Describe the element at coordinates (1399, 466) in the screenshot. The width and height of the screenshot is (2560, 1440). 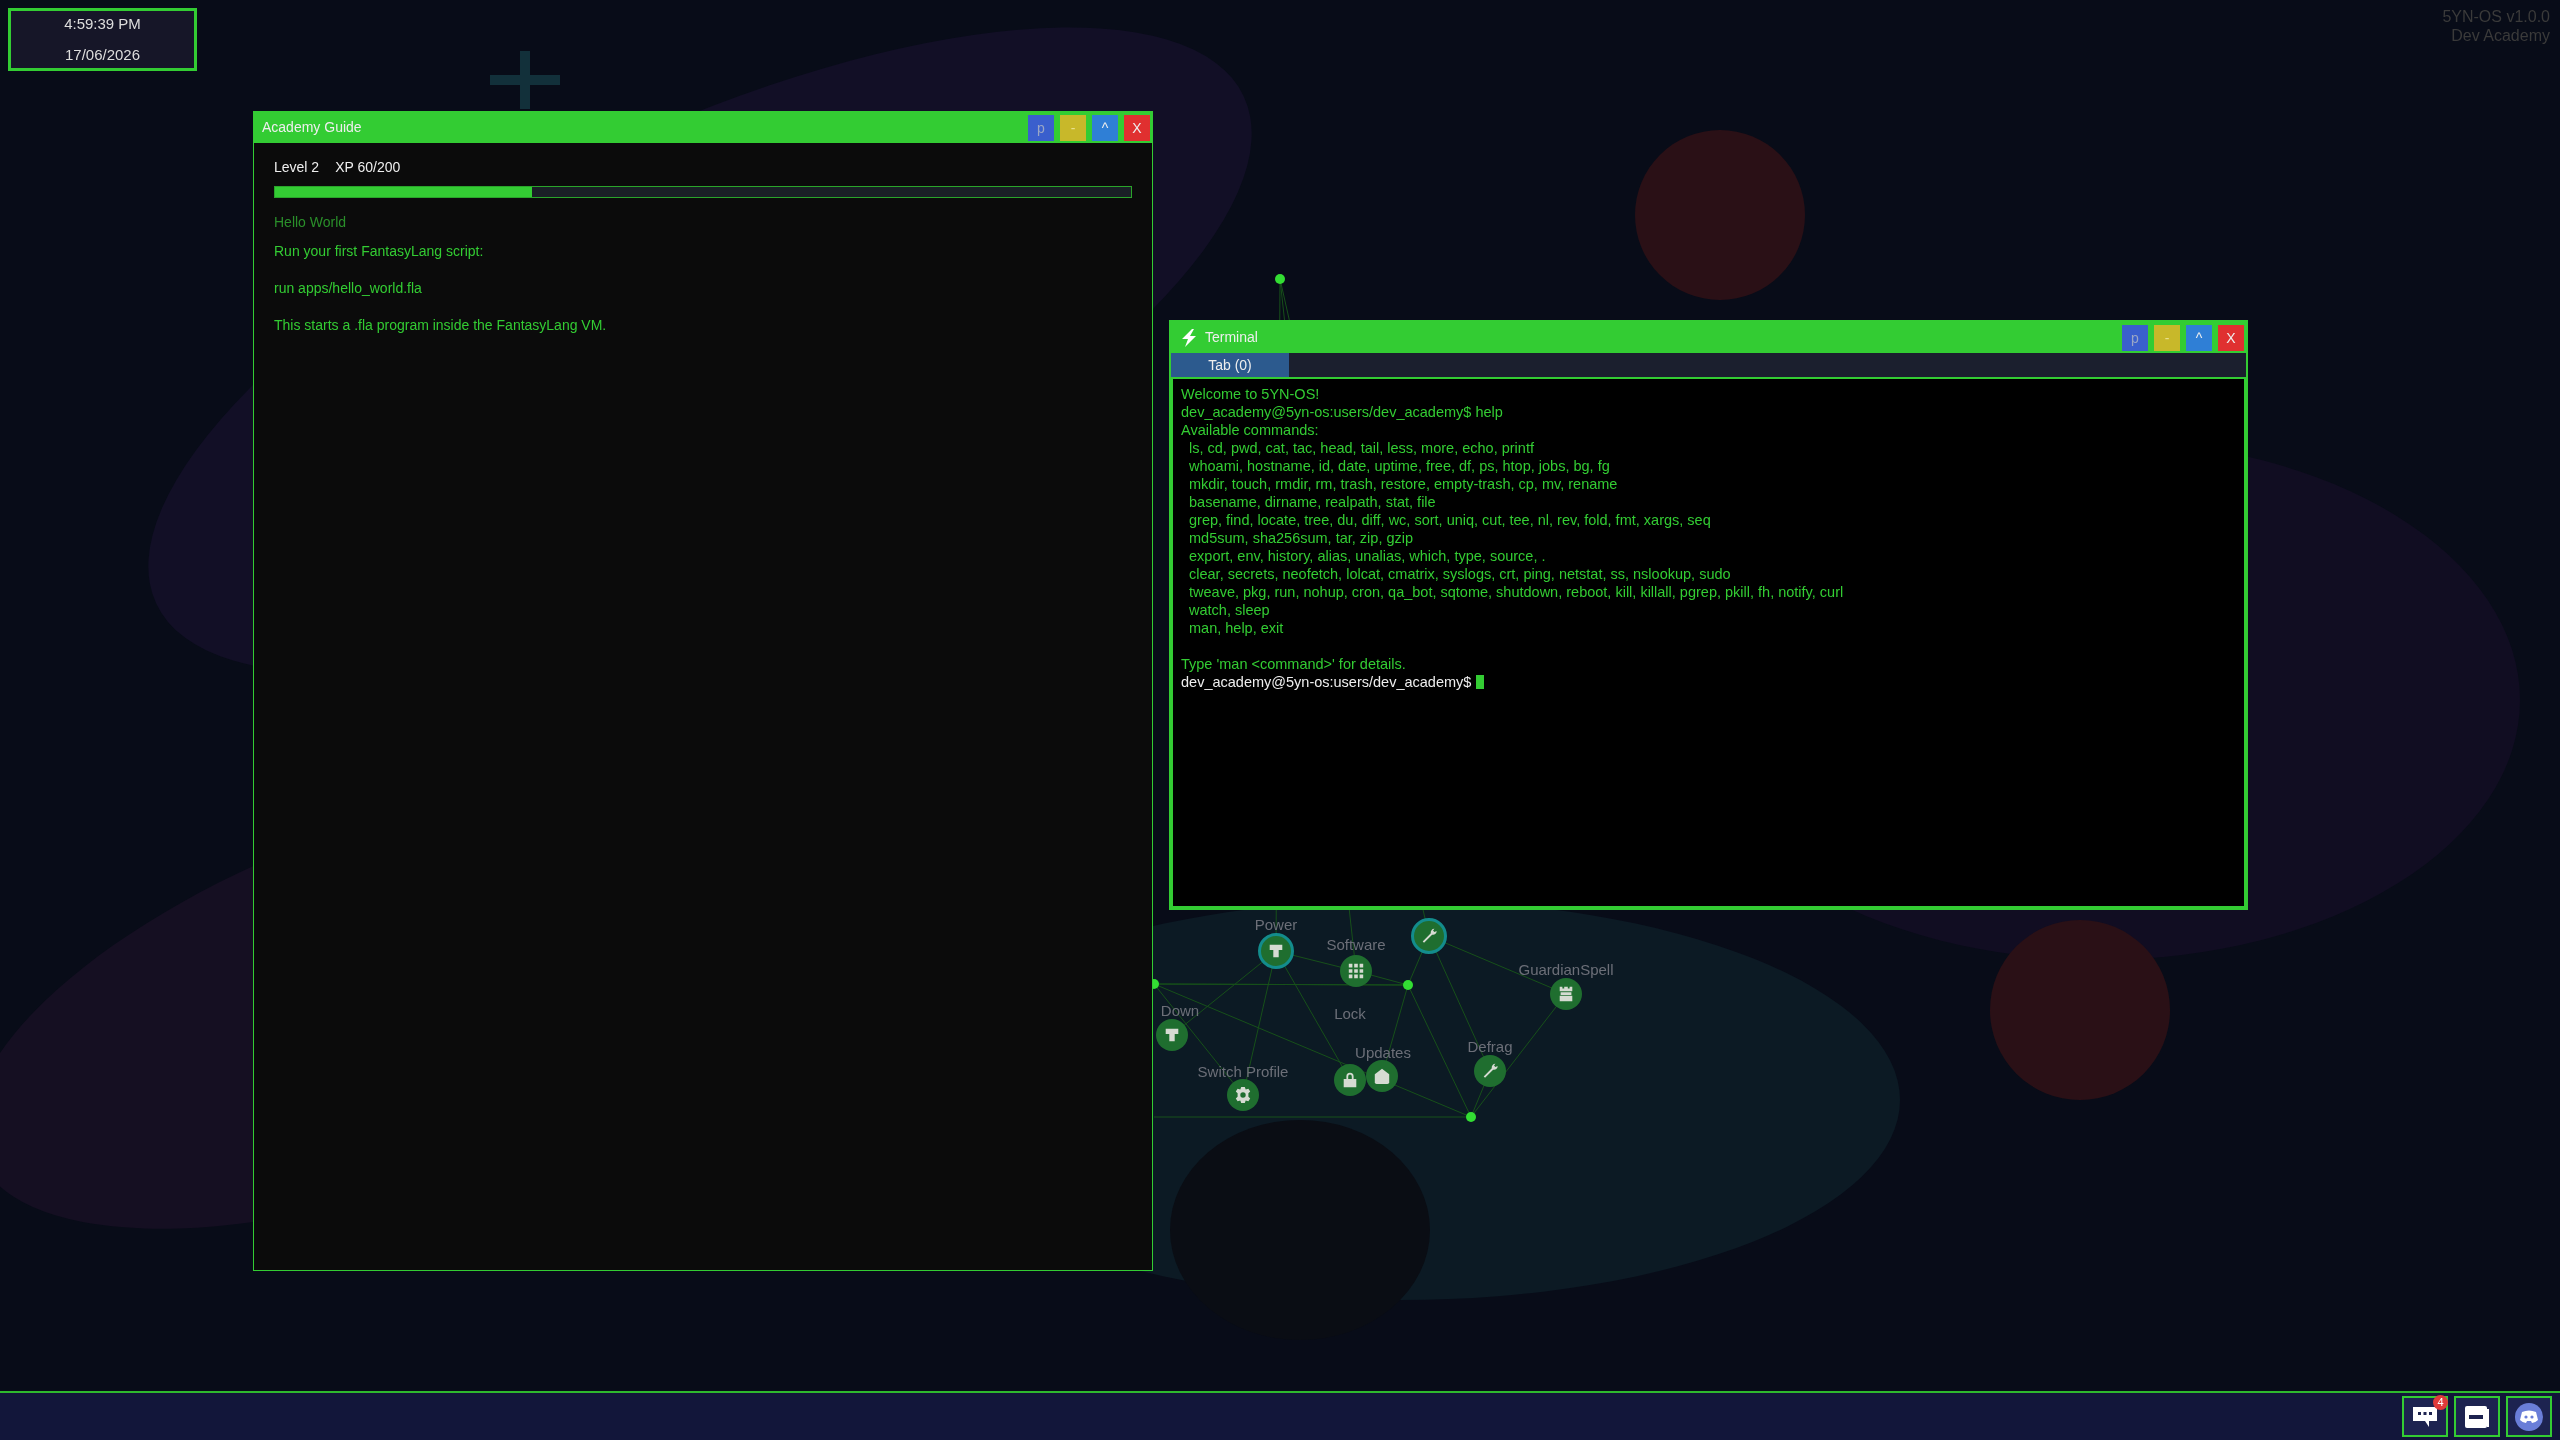
I see `command-list-line: whoami, hostname, id, date, uptime, free, df, ps, htop, jobs, bg, fg` at that location.